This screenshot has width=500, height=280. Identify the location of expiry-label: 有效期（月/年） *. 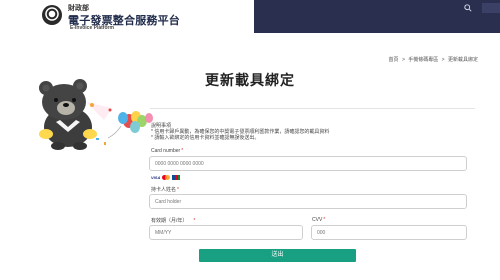
(173, 221).